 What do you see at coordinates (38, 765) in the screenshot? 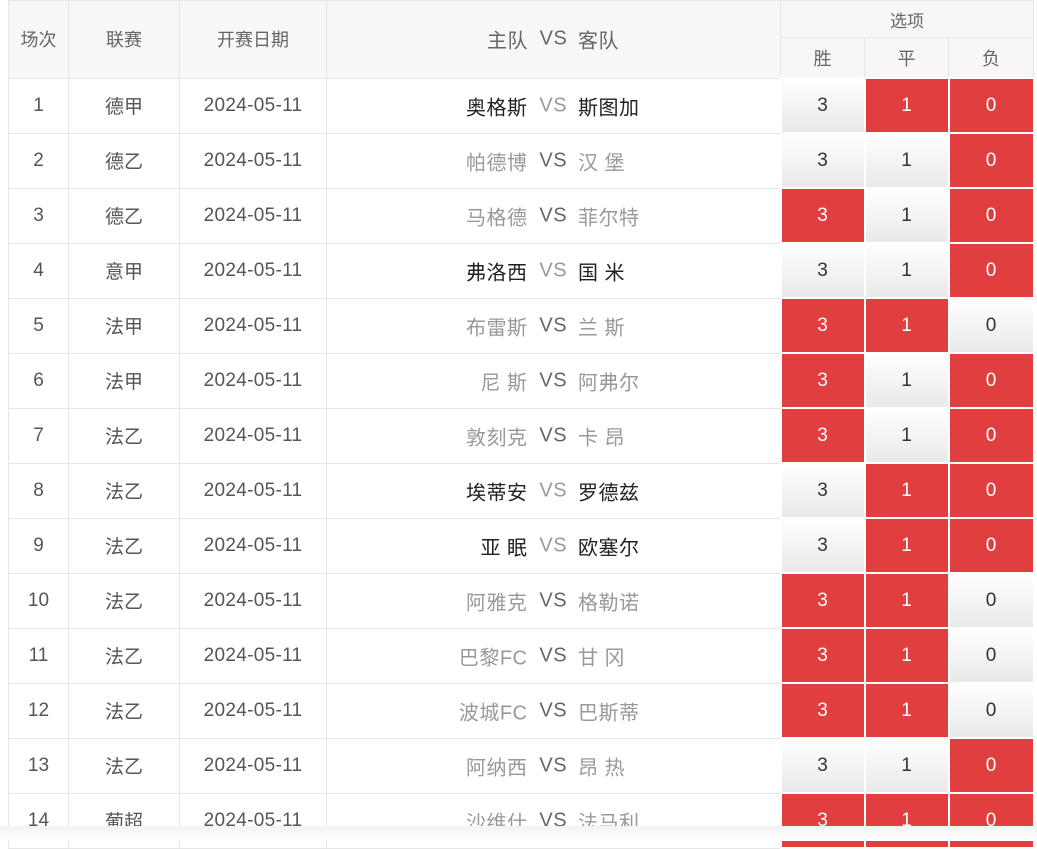
I see `round-number: 13` at bounding box center [38, 765].